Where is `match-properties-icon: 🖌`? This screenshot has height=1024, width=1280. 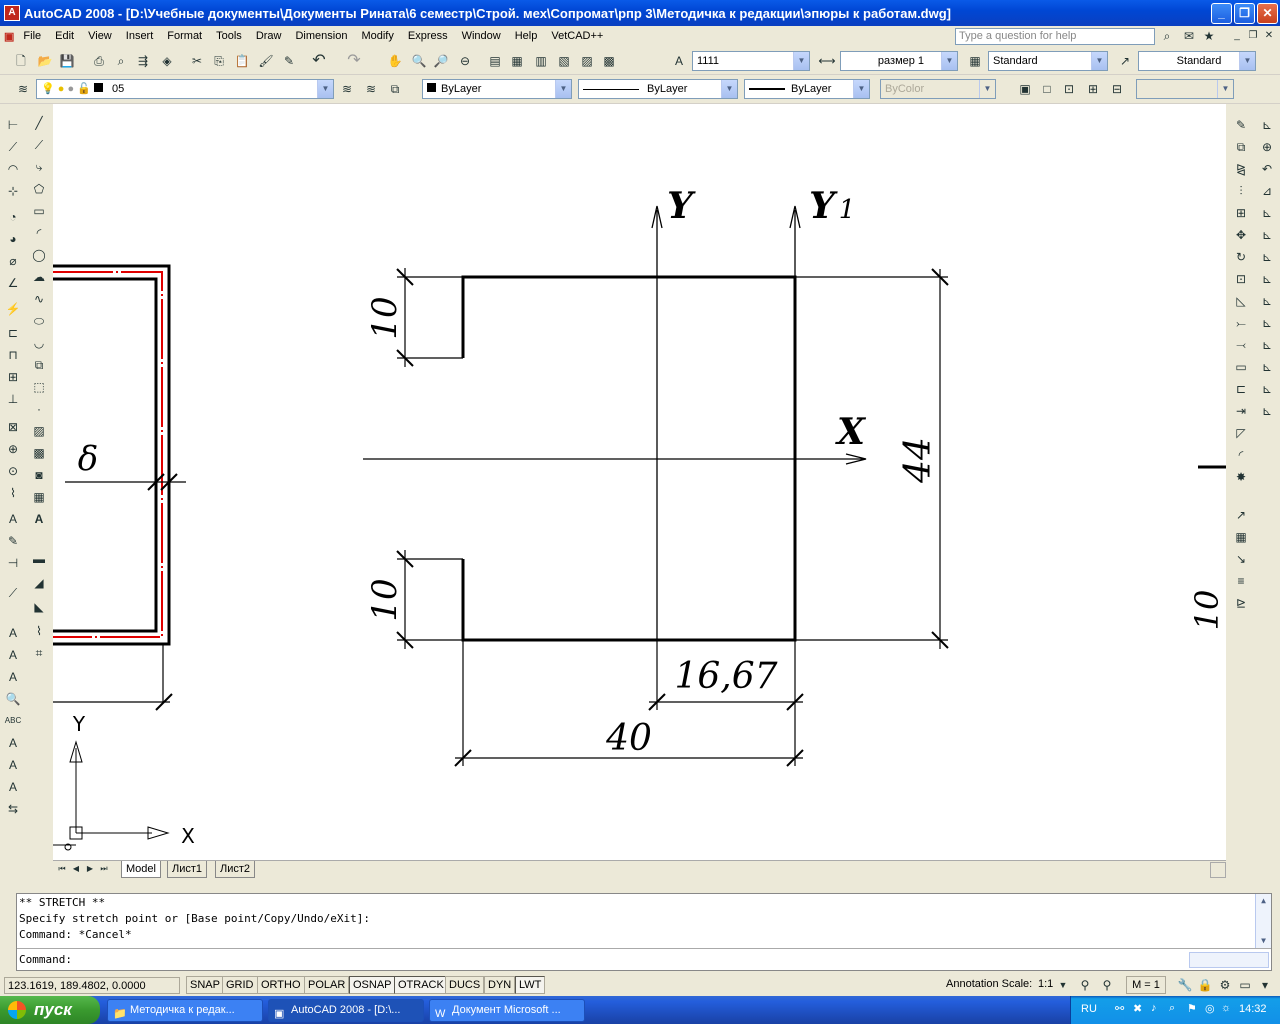
match-properties-icon: 🖌 is located at coordinates (266, 61).